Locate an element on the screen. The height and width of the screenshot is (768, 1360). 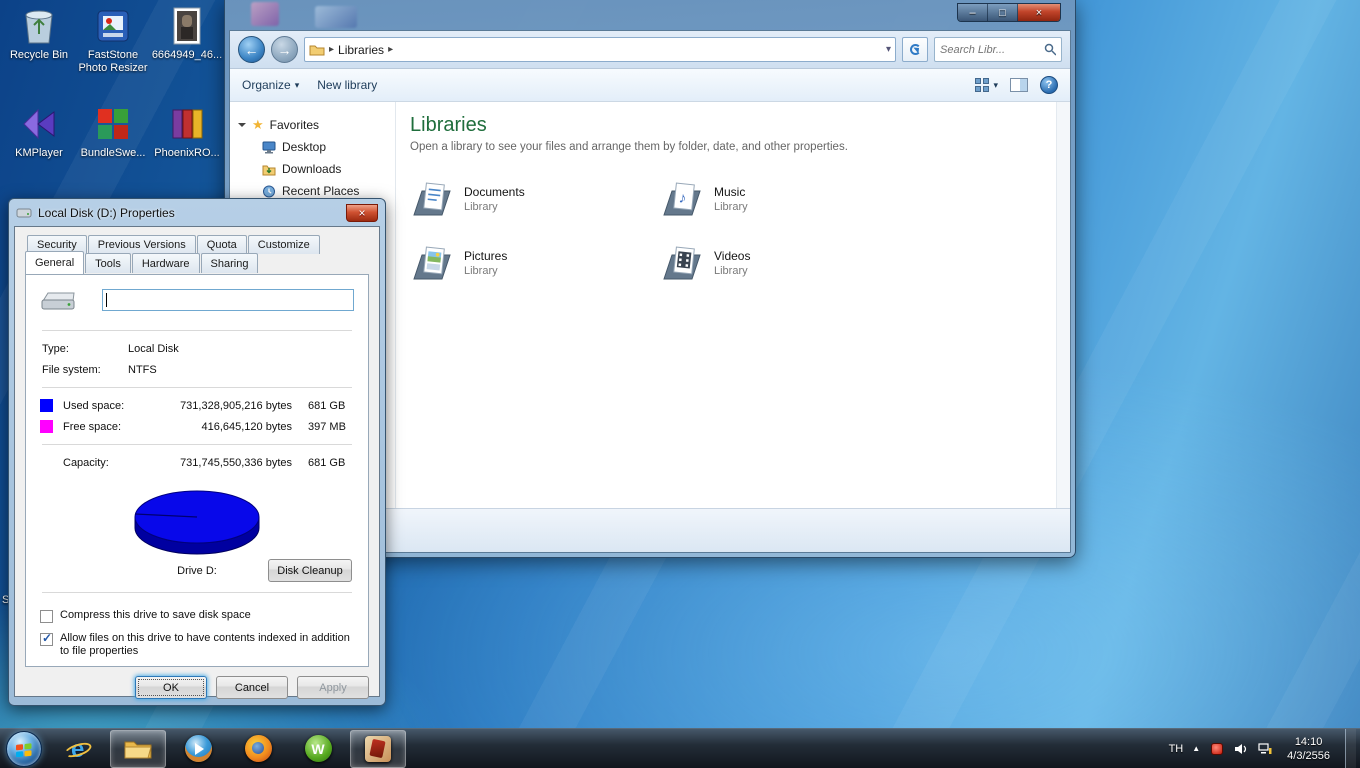
forward-arrow-icon: → is located at coordinates (284, 49).